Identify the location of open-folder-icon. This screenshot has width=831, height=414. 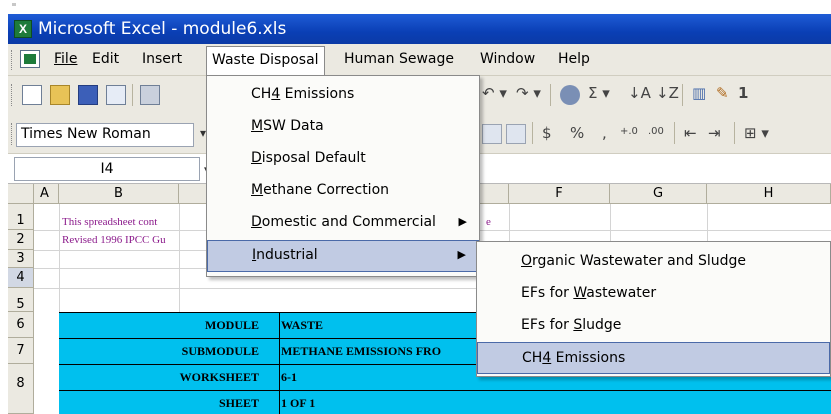
(60, 95).